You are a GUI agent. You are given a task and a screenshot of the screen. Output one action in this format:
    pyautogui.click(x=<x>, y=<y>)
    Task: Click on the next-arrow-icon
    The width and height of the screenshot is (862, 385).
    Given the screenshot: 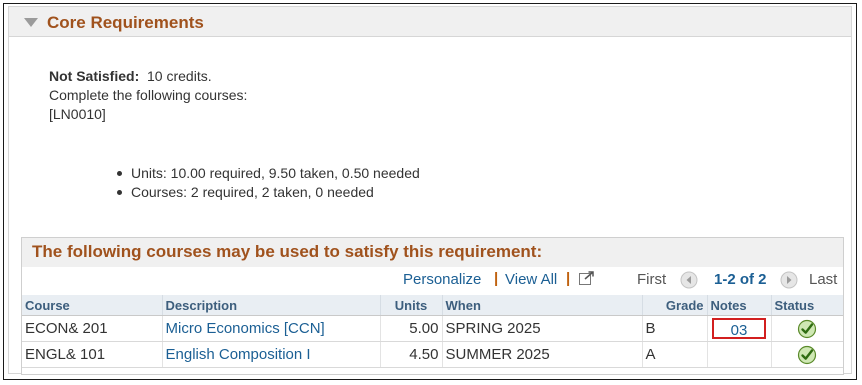 What is the action you would take?
    pyautogui.click(x=789, y=280)
    